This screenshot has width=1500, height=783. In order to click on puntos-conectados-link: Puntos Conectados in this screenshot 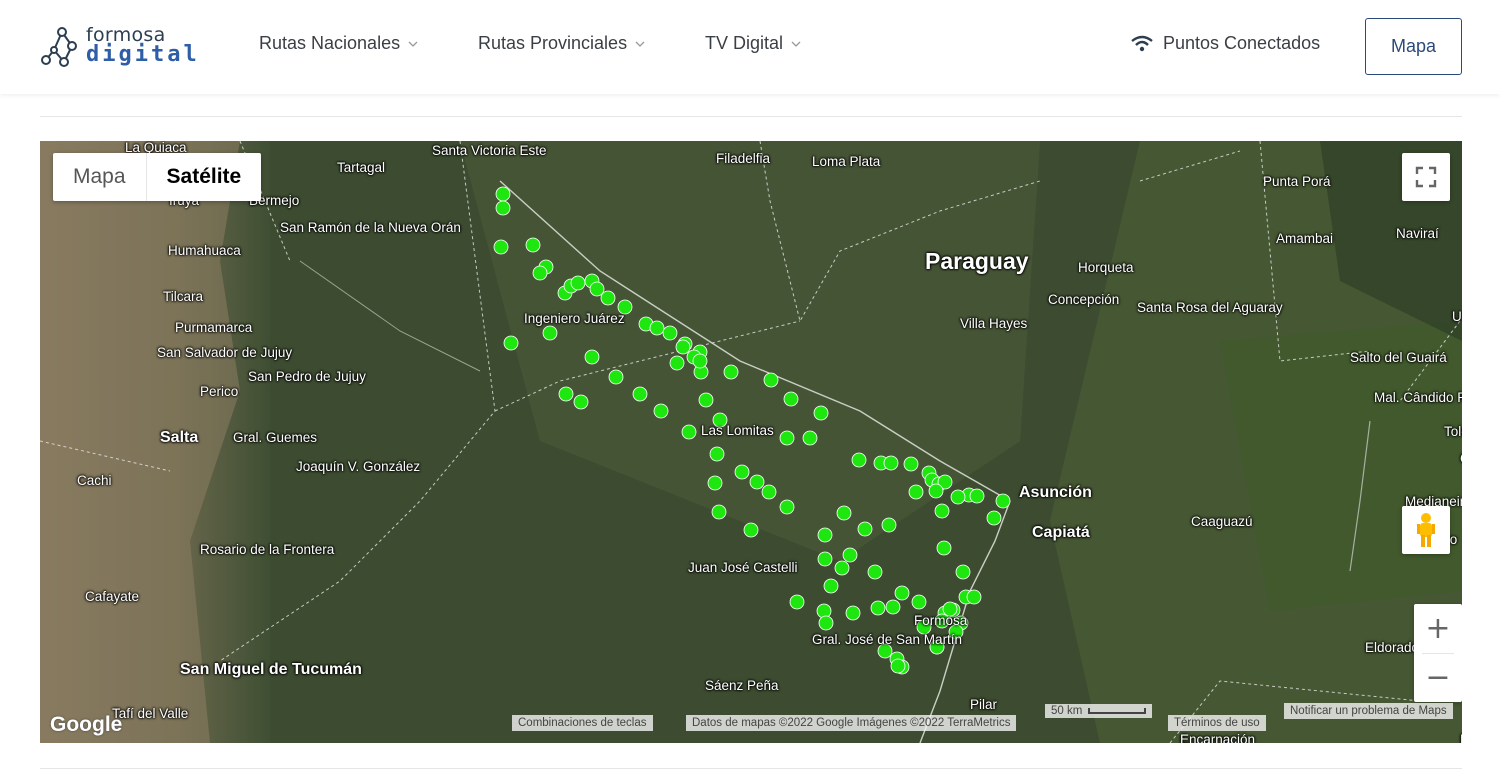, I will do `click(1225, 43)`.